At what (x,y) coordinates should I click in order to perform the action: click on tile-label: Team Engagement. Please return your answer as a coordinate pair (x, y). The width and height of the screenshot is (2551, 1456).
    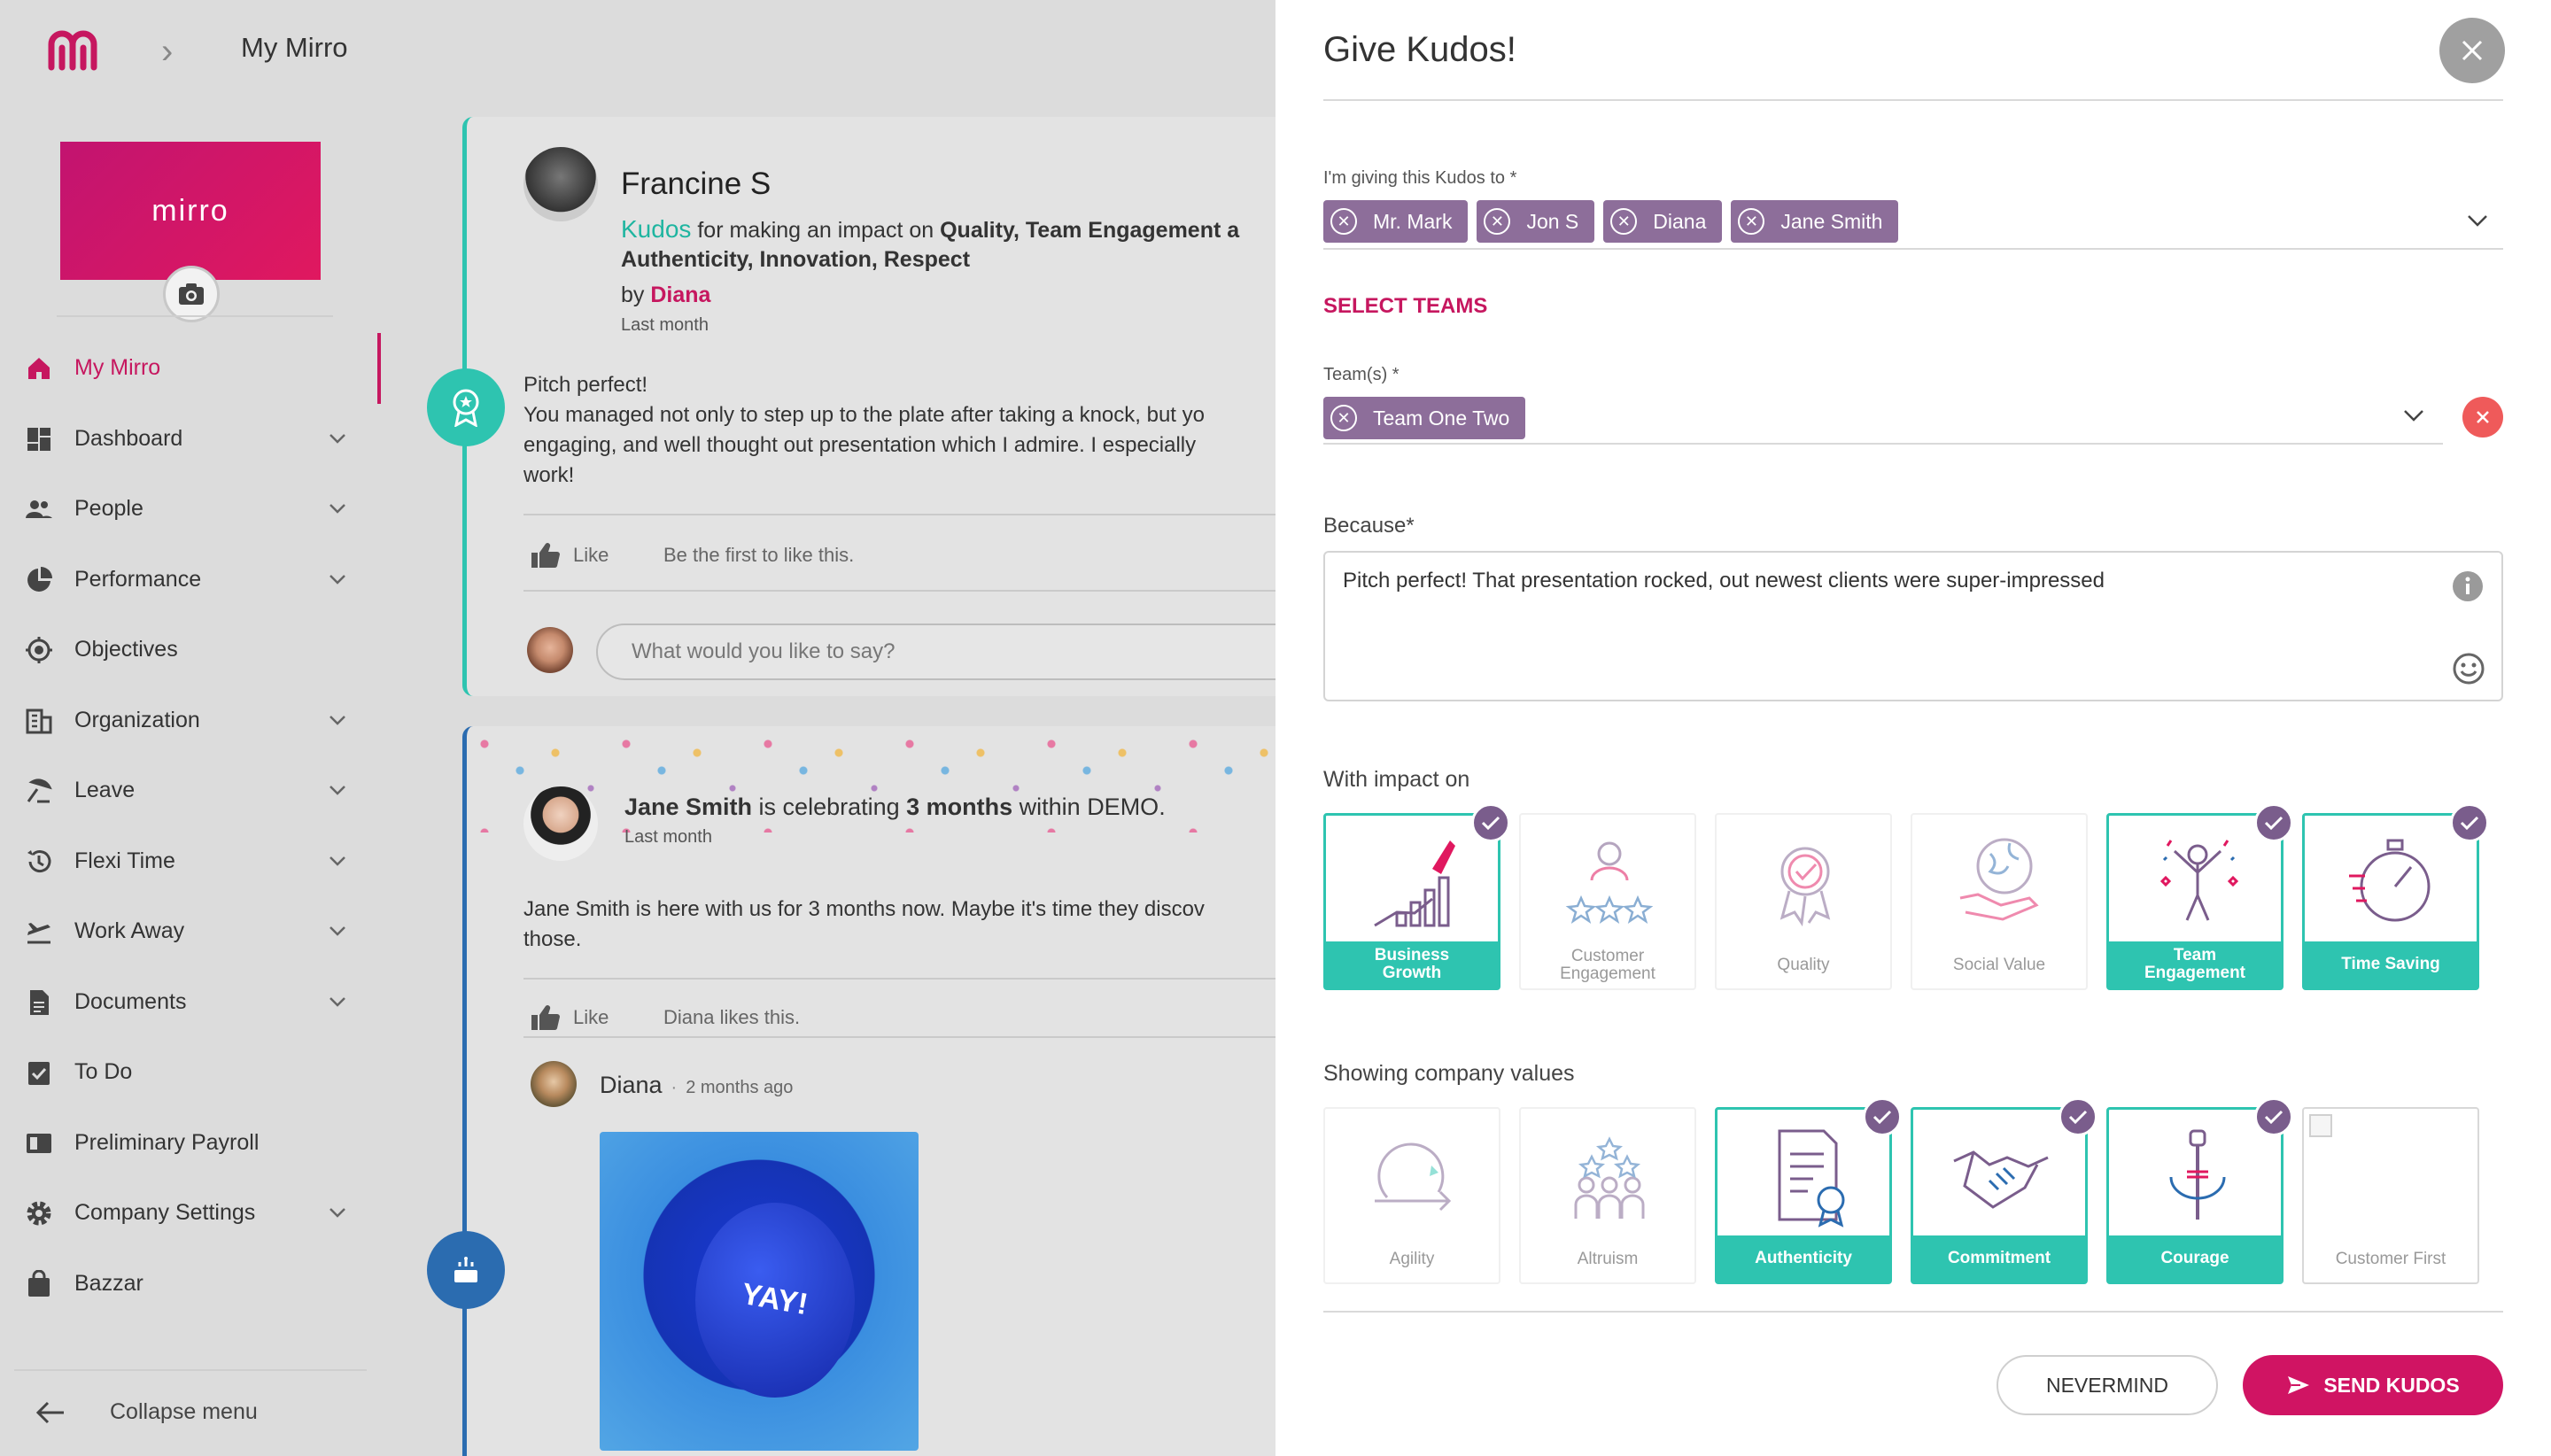
    Looking at the image, I should click on (2195, 964).